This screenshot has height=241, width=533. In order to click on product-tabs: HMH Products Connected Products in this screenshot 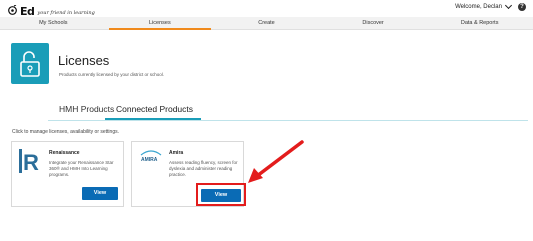, I will do `click(288, 111)`.